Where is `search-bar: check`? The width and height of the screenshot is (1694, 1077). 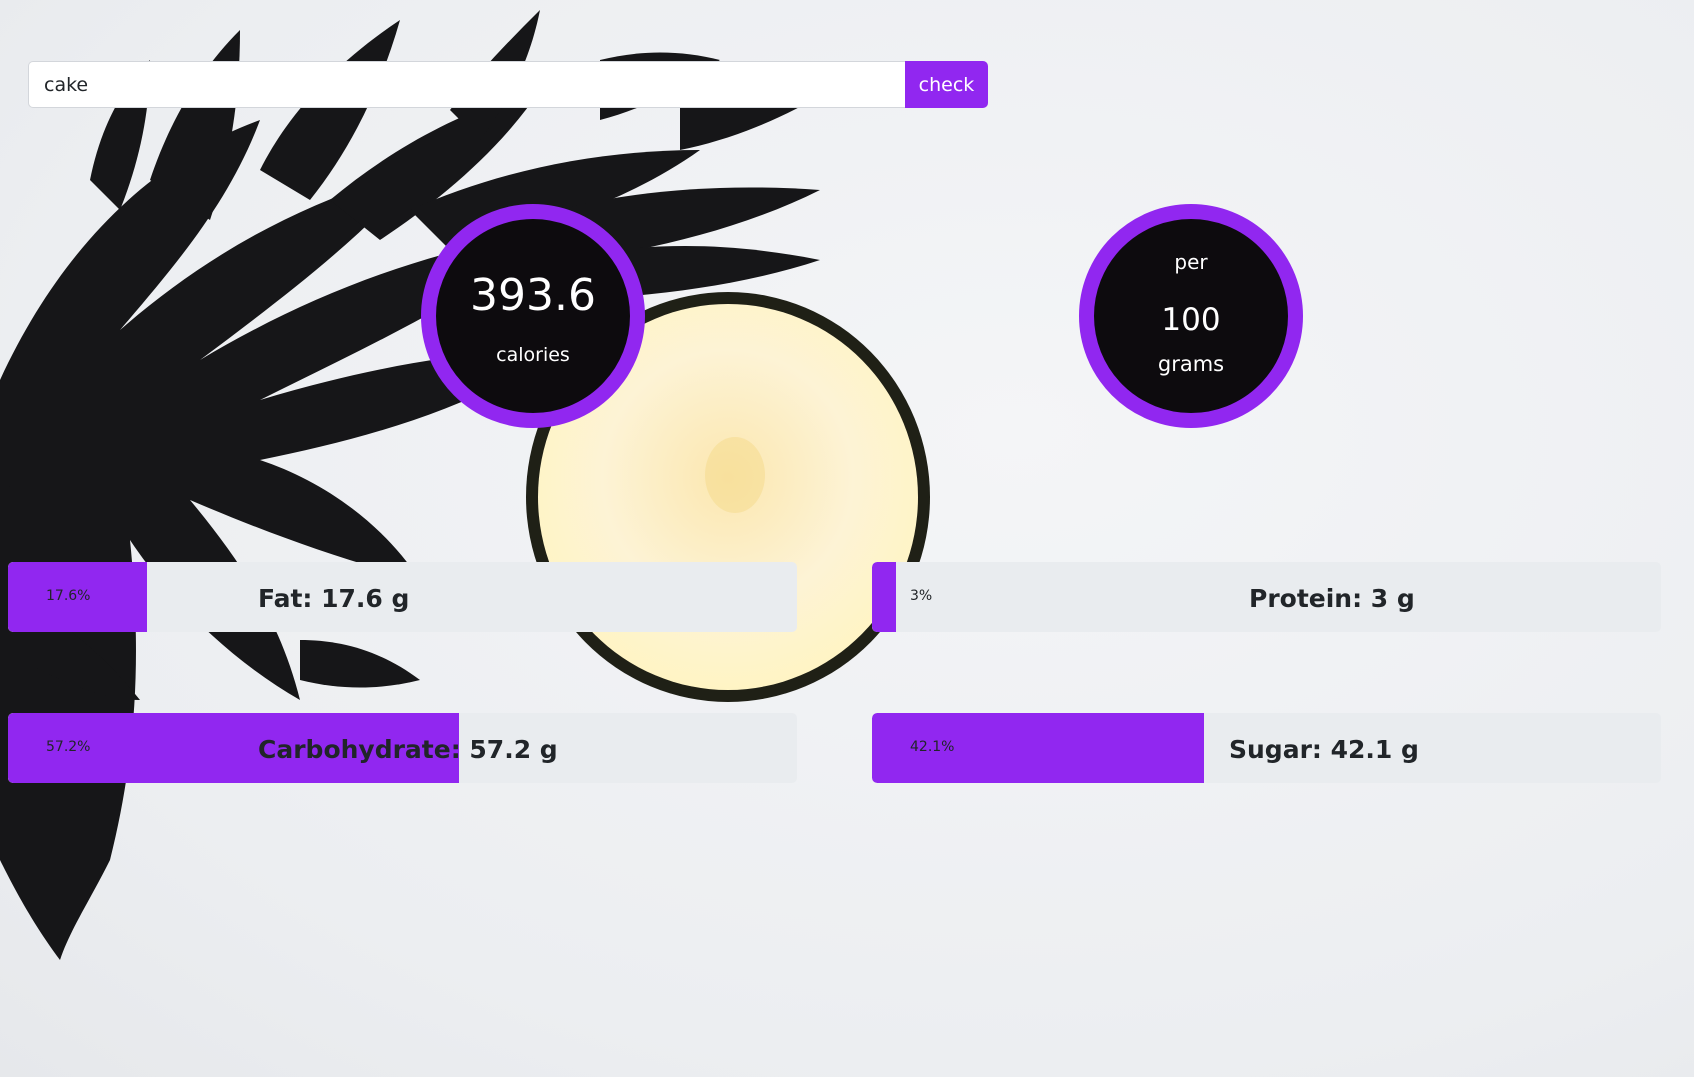
search-bar: check is located at coordinates (508, 84).